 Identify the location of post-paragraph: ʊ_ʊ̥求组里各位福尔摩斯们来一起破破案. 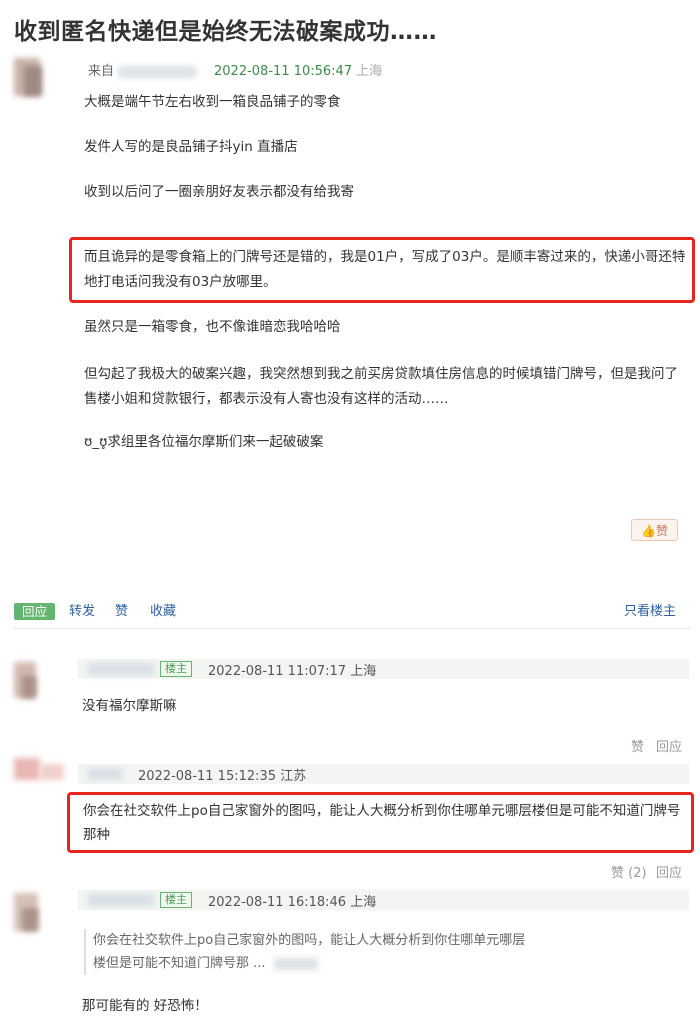
(204, 442).